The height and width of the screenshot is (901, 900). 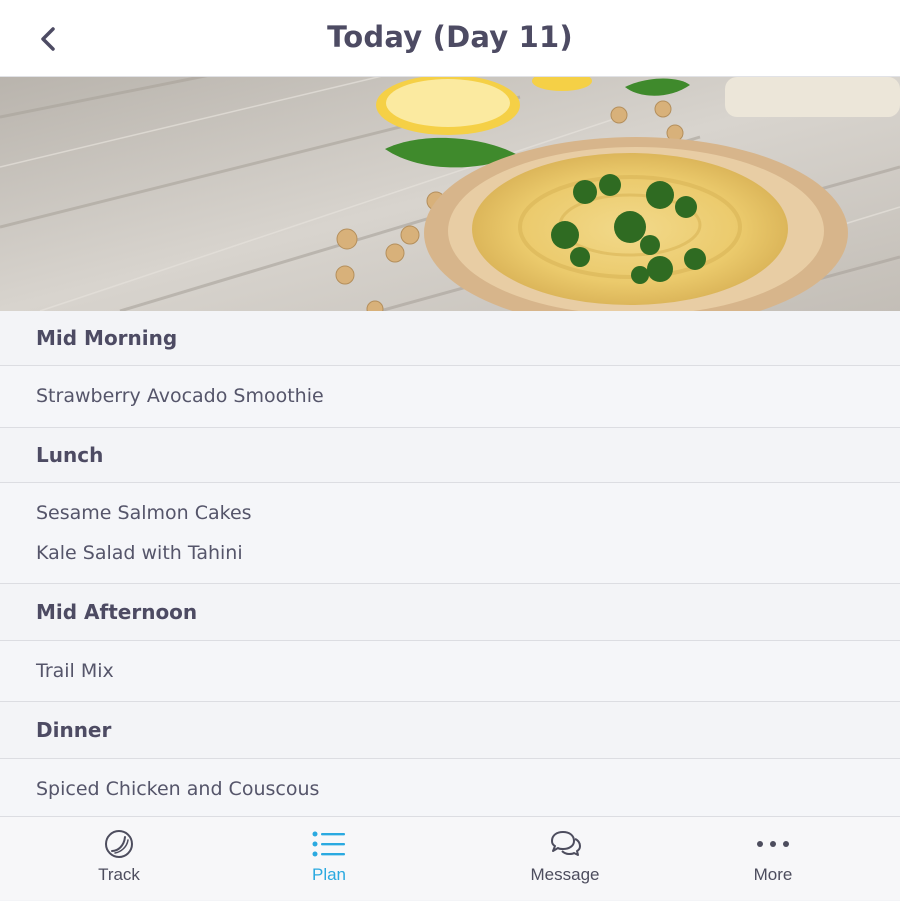 I want to click on tab-label: Message, so click(x=565, y=874).